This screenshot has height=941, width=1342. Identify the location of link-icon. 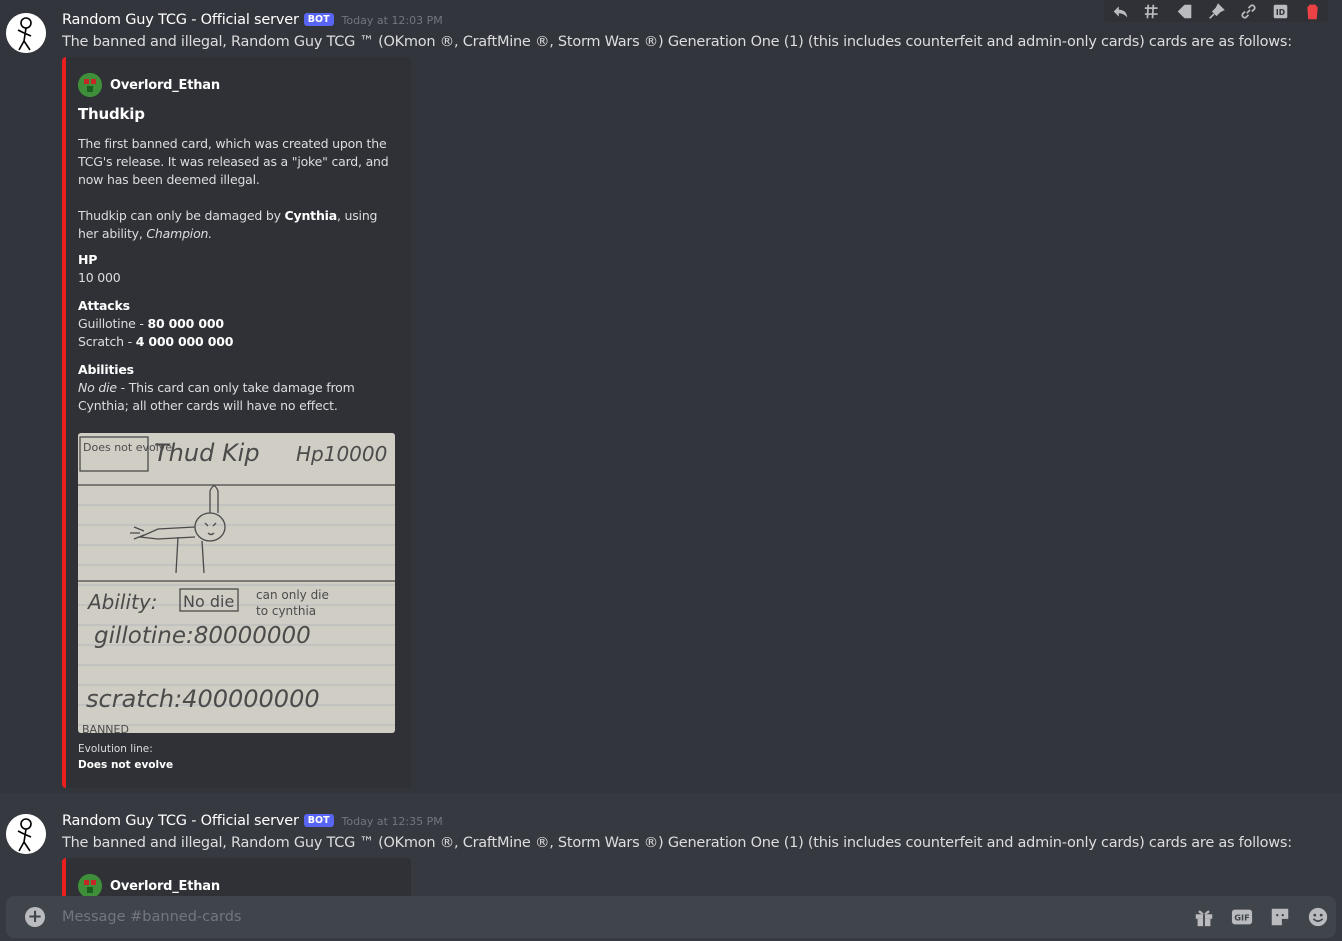
(1248, 11).